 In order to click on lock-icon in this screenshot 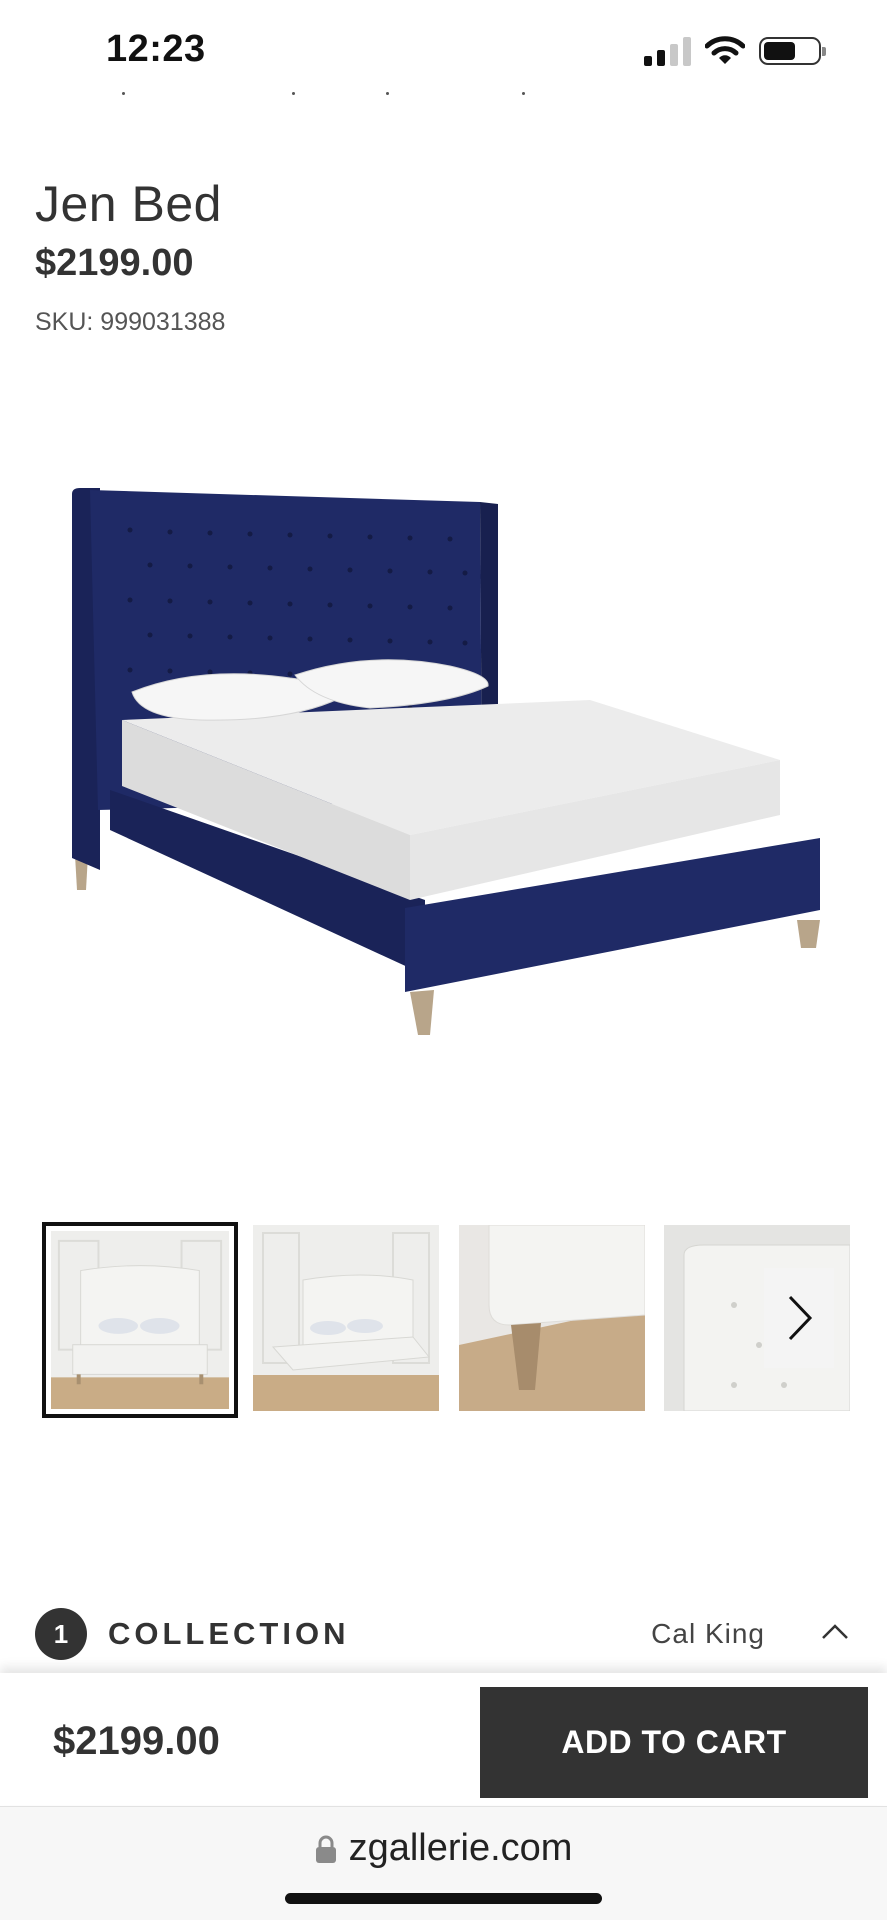, I will do `click(325, 1849)`.